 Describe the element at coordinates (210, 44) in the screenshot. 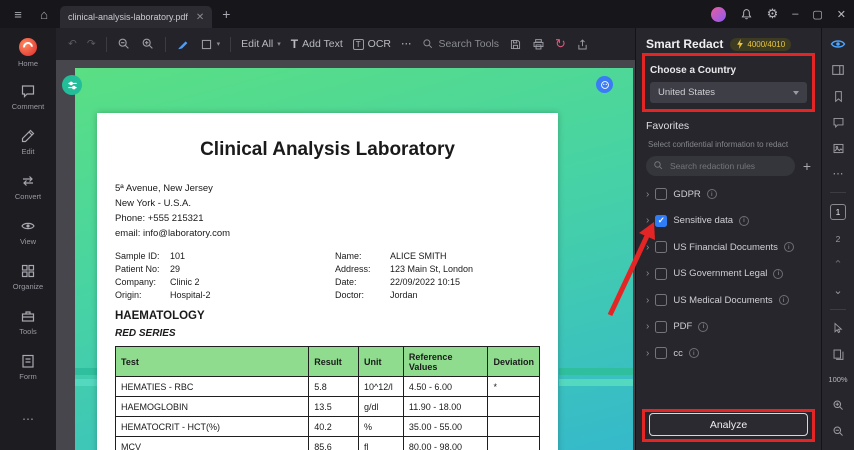

I see `shape-tool-button: ▾` at that location.